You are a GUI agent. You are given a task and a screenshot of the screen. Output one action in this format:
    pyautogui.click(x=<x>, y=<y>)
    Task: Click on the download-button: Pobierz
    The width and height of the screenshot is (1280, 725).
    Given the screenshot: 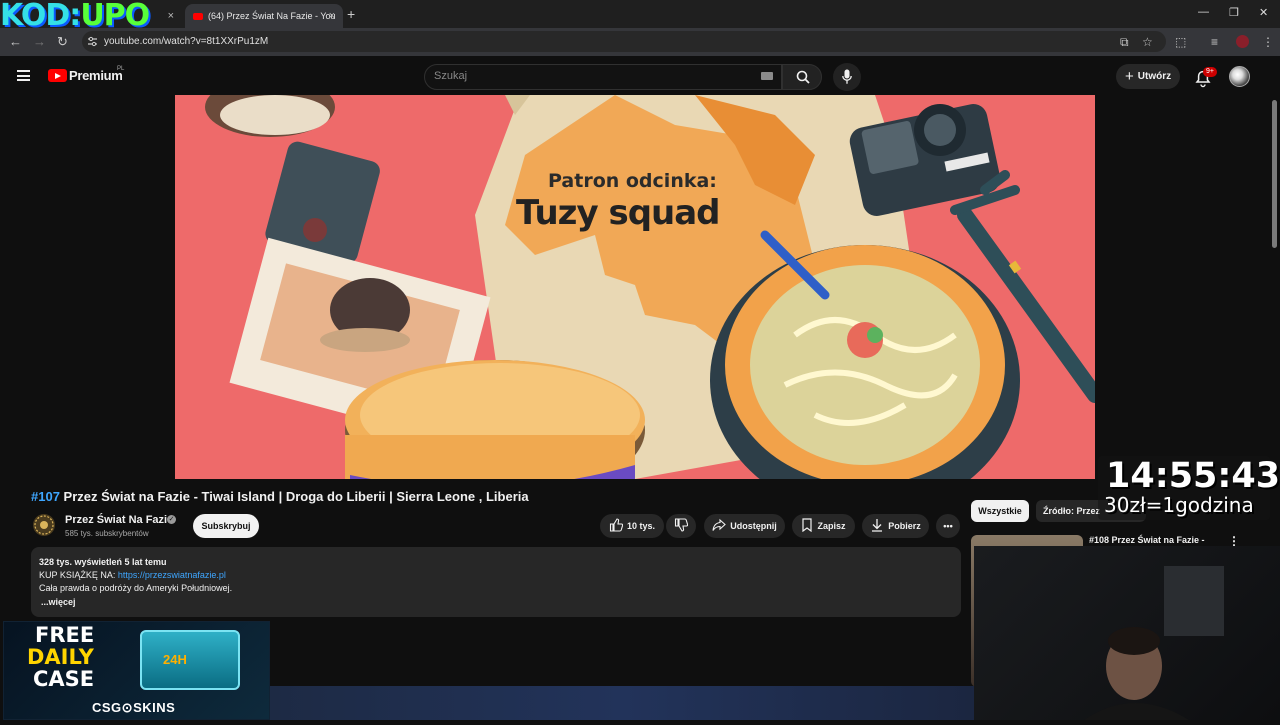 What is the action you would take?
    pyautogui.click(x=895, y=526)
    